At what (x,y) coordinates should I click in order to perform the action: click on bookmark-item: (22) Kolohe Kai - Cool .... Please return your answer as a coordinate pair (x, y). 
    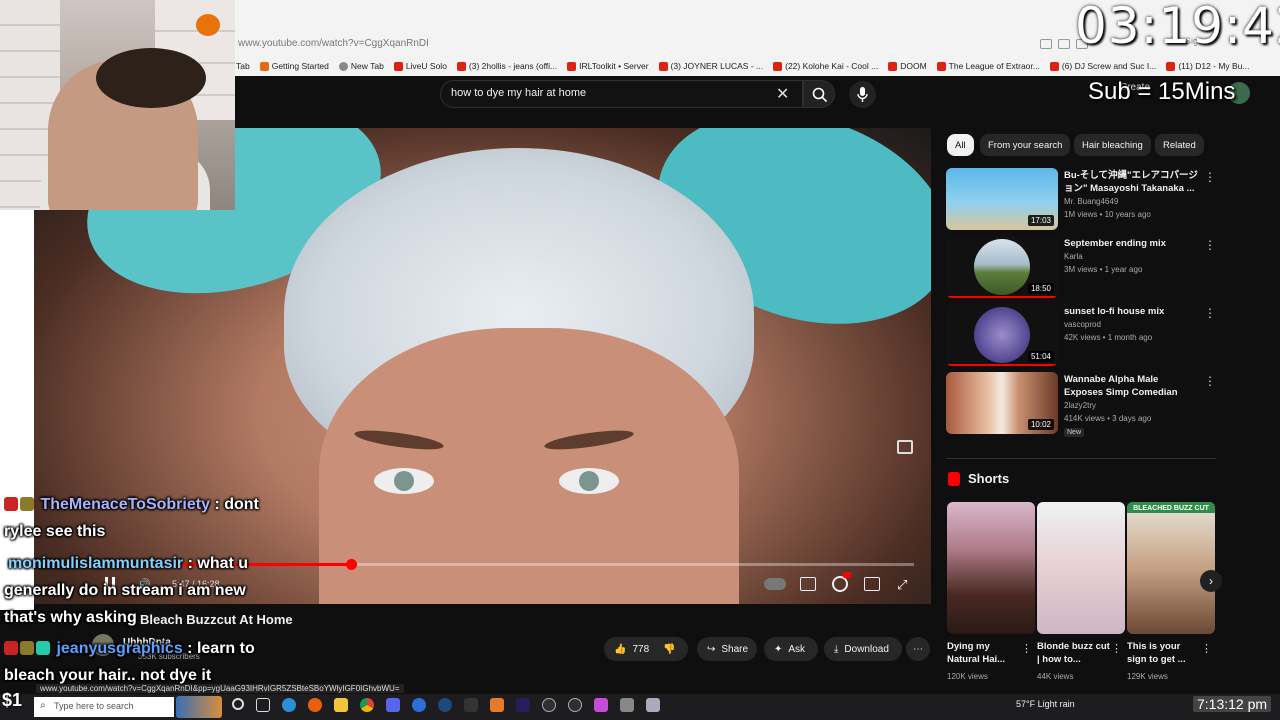
    Looking at the image, I should click on (825, 66).